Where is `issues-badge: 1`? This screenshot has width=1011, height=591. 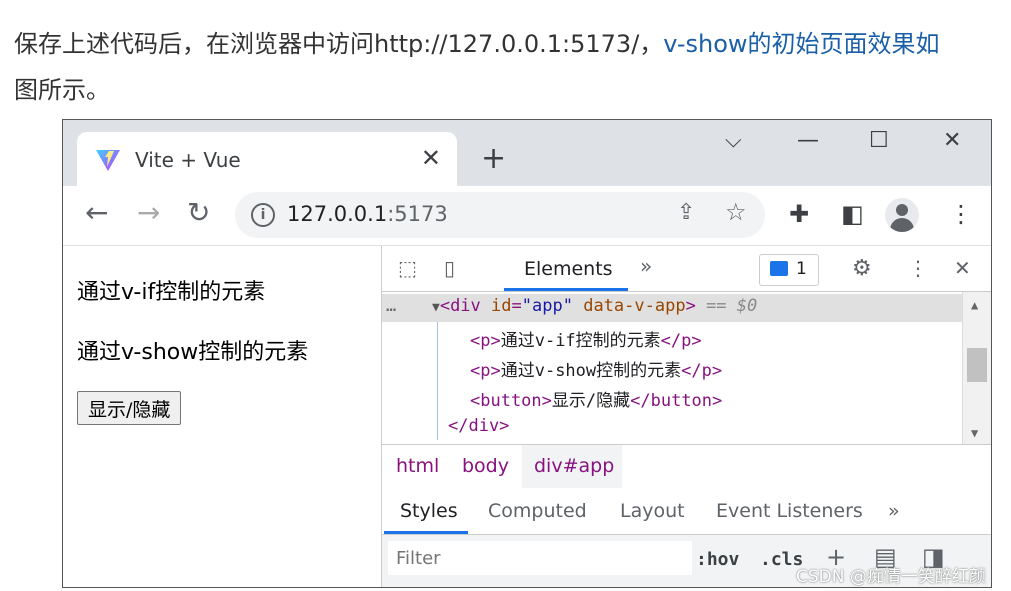 issues-badge: 1 is located at coordinates (789, 270).